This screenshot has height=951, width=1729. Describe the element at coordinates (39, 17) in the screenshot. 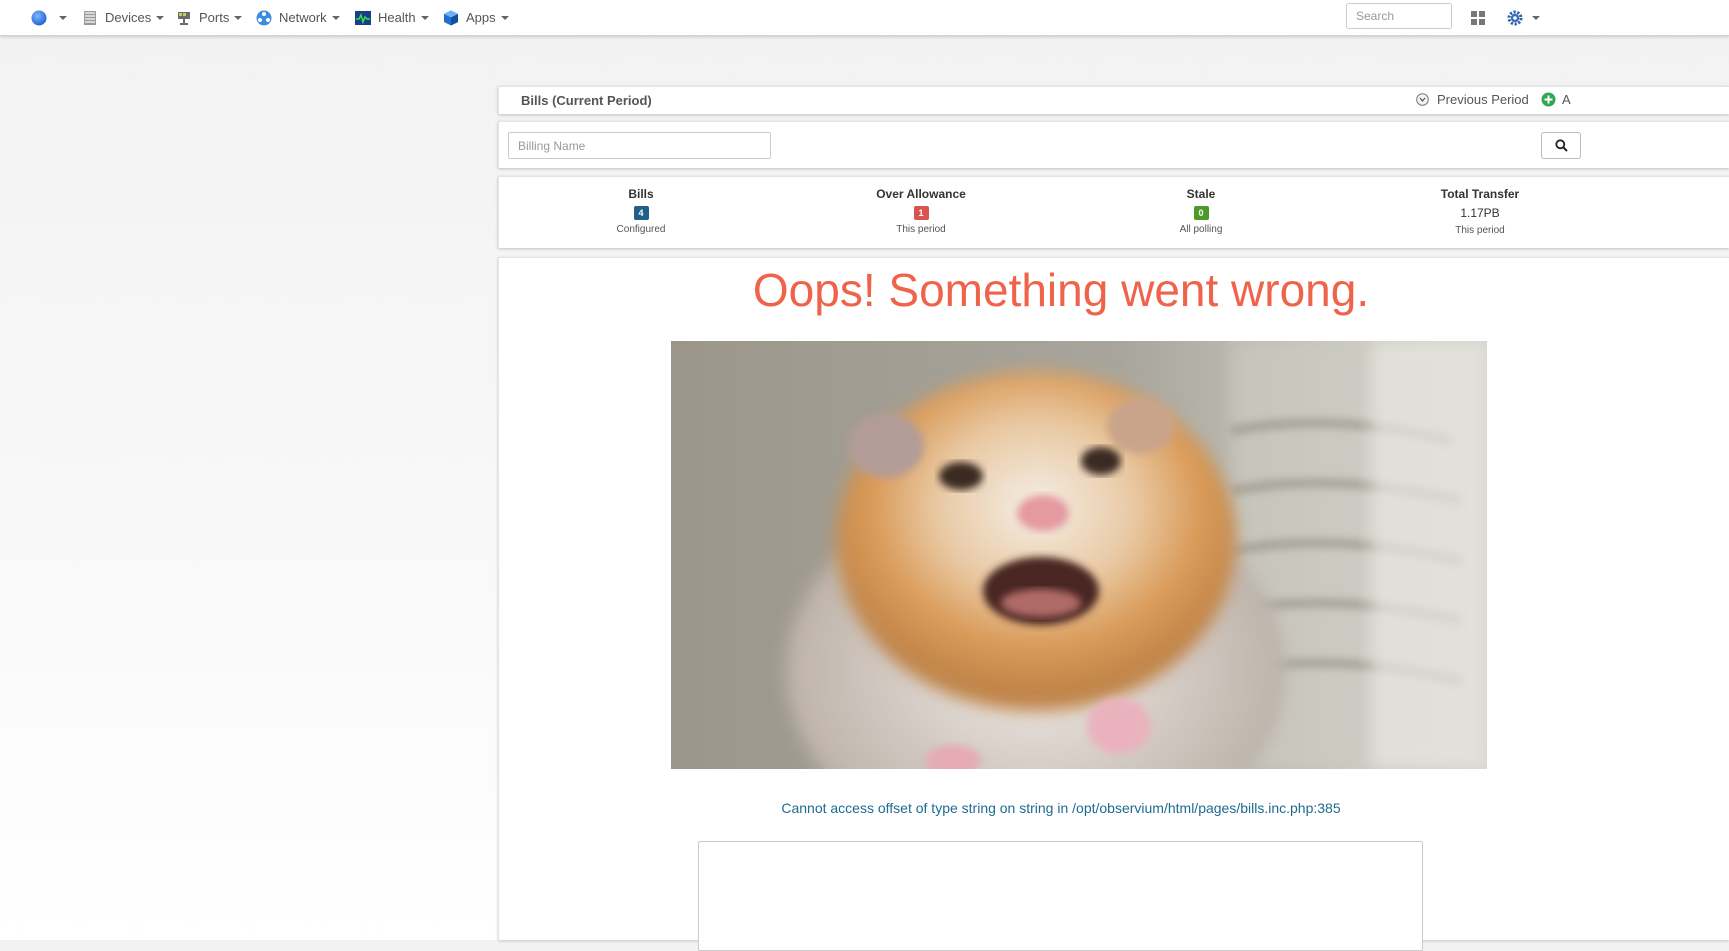

I see `globe-icon` at that location.